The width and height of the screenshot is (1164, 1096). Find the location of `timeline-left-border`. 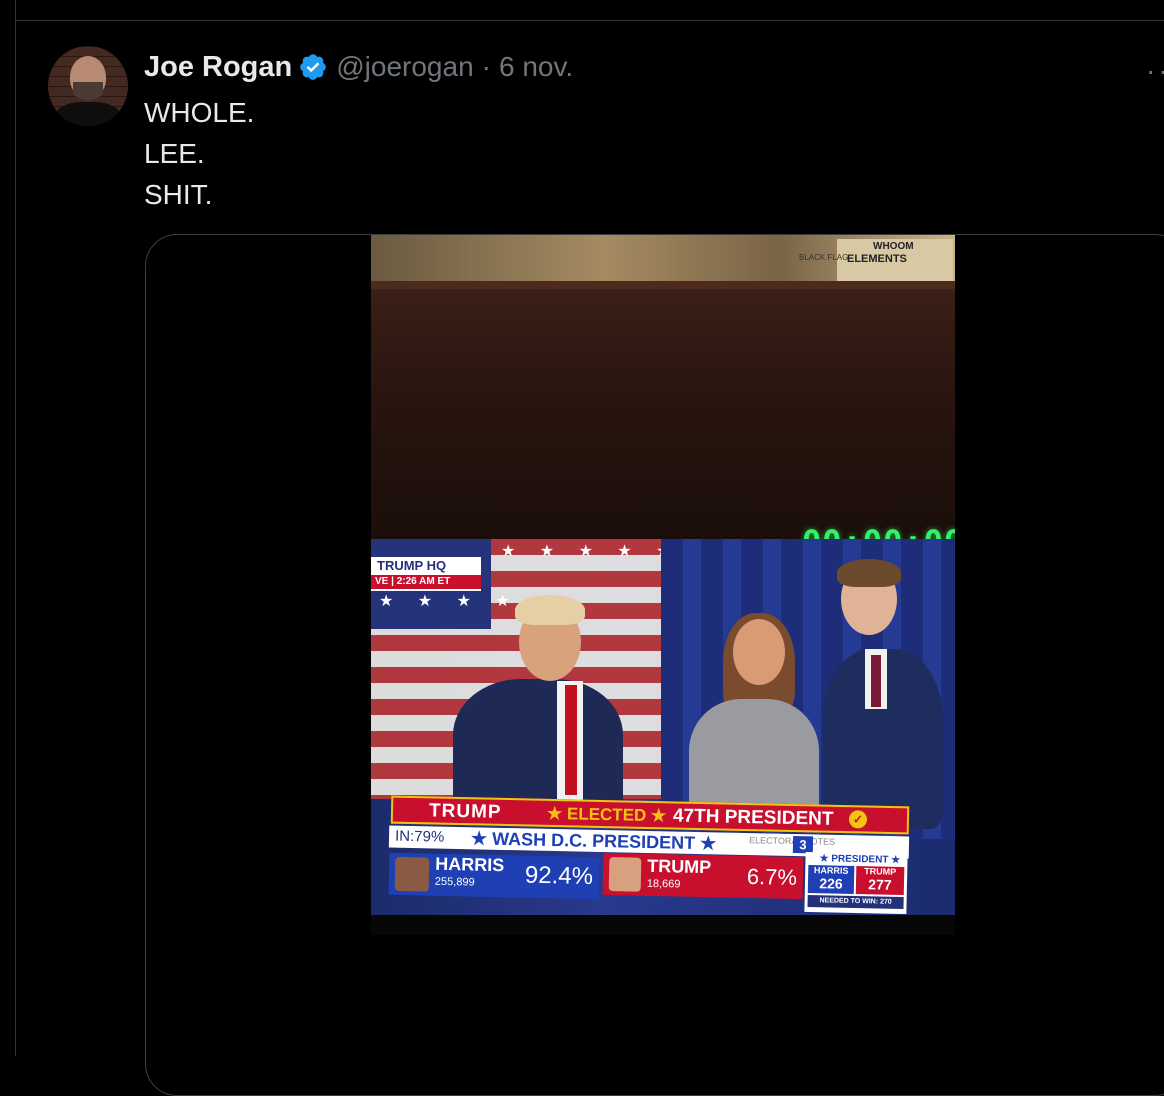

timeline-left-border is located at coordinates (15, 528).